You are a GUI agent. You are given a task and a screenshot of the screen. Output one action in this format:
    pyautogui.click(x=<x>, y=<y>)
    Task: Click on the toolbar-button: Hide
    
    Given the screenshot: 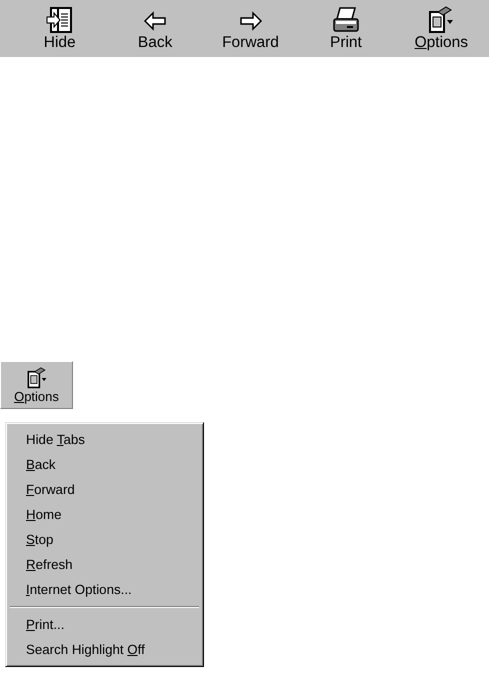 What is the action you would take?
    pyautogui.click(x=60, y=28)
    